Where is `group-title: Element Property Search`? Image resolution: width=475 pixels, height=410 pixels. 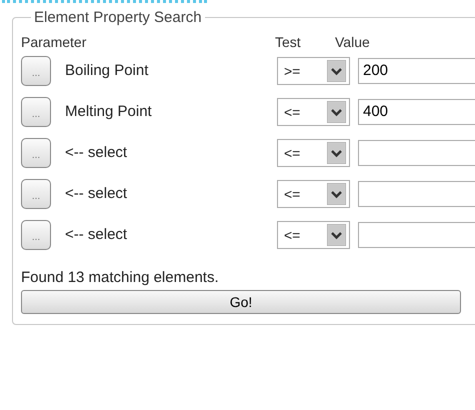 group-title: Element Property Search is located at coordinates (118, 17).